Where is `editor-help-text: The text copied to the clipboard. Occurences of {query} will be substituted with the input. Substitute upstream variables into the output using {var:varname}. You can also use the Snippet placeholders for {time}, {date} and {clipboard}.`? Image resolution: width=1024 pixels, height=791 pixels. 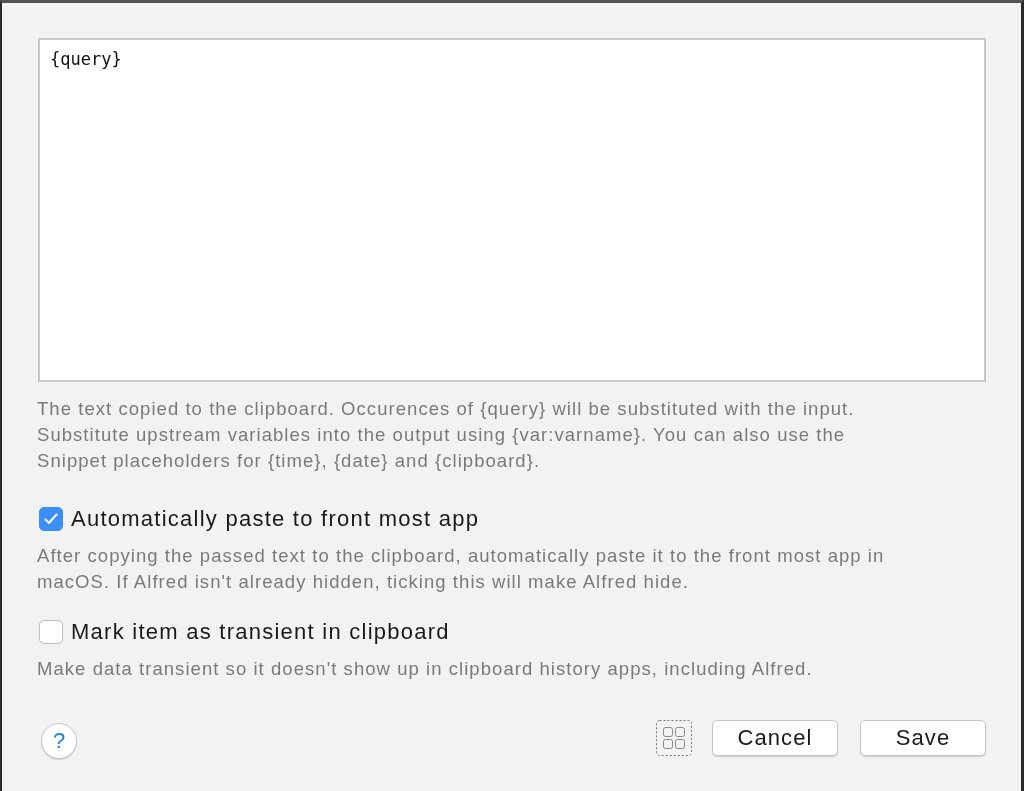
editor-help-text: The text copied to the clipboard. Occurences of {query} will be substituted with the input. Substitute upstream variables into the output using {var:varname}. You can also use the Snippet placeholders for {time}, {date} and {clipboard}. is located at coordinates (446, 435).